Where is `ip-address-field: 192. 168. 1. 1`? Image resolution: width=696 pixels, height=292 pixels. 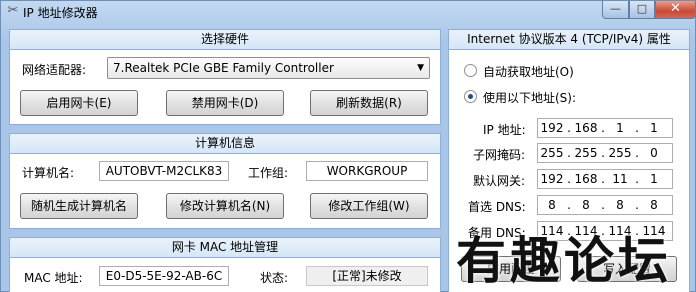 ip-address-field: 192. 168. 1. 1 is located at coordinates (605, 128).